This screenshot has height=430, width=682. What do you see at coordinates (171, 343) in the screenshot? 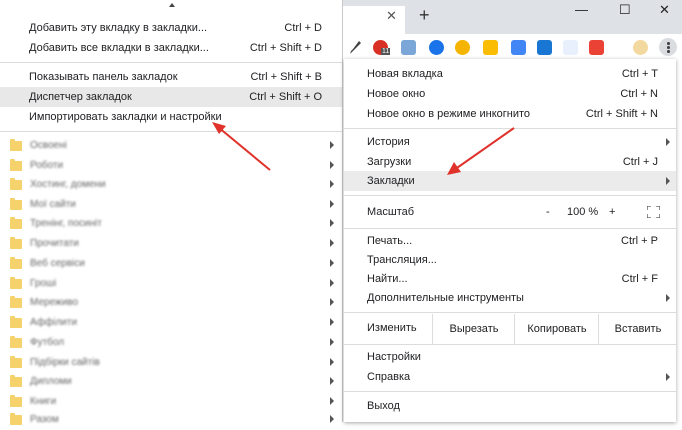
I see `bookmark-folder: Футбол` at bounding box center [171, 343].